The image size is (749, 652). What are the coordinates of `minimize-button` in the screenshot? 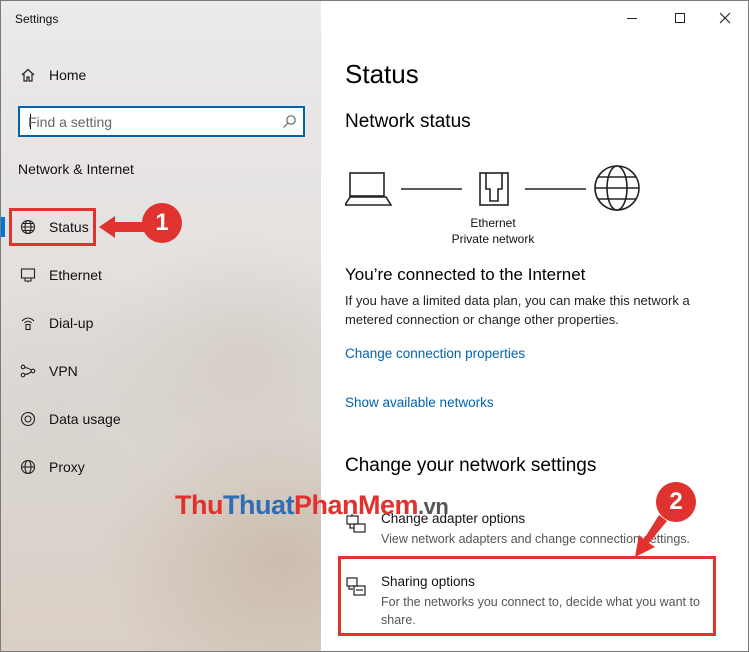 It's located at (632, 18).